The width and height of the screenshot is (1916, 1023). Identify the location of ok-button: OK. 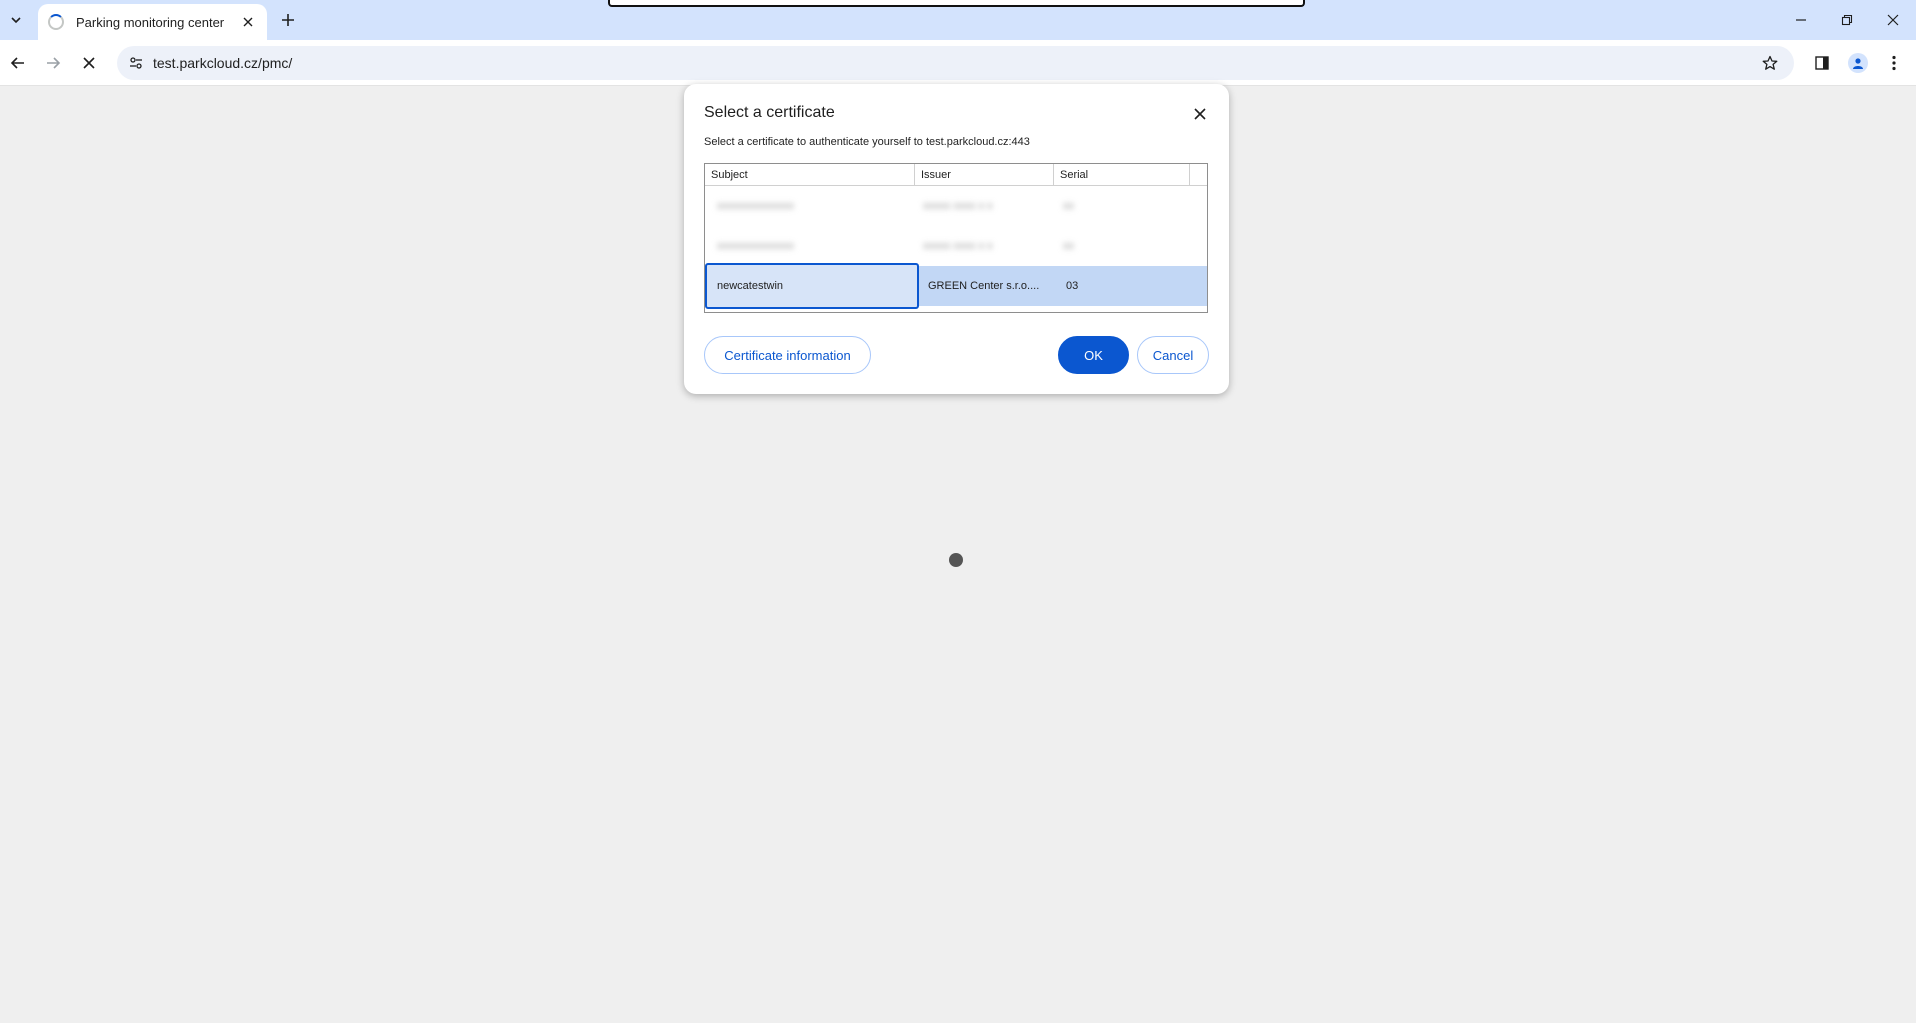
(1093, 355).